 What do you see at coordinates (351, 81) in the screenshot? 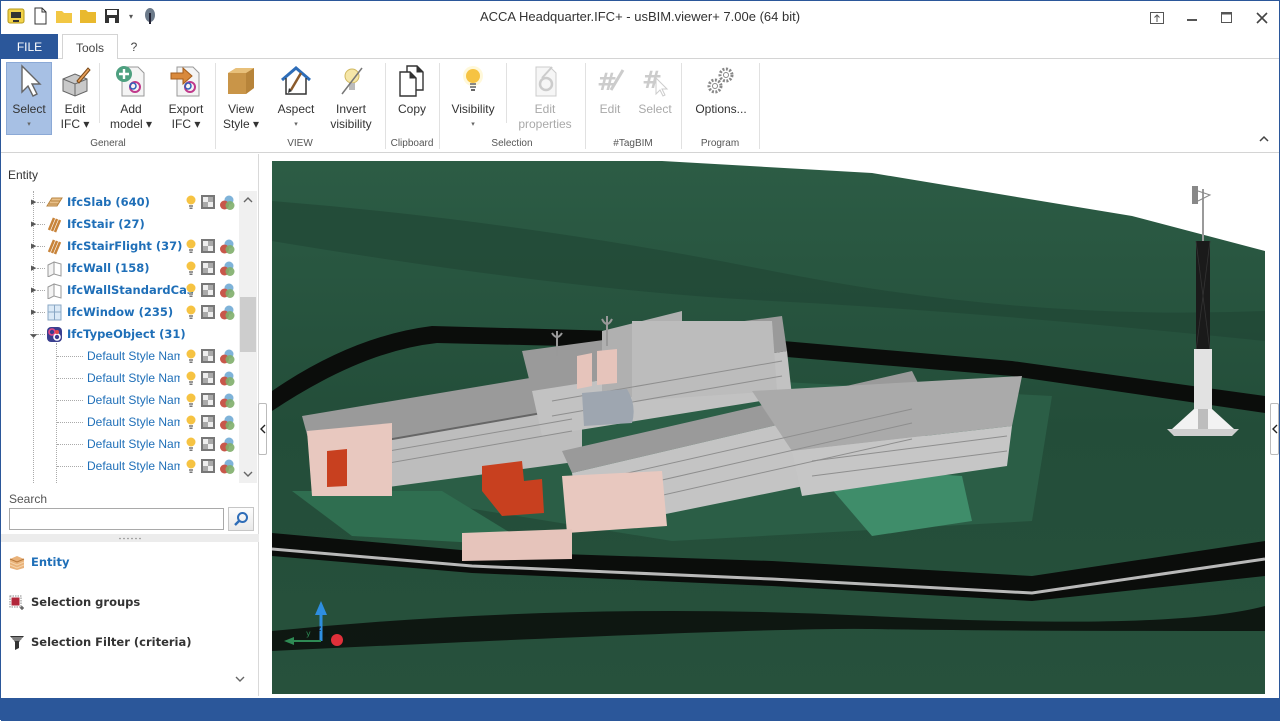
I see `invert-visibility-icon` at bounding box center [351, 81].